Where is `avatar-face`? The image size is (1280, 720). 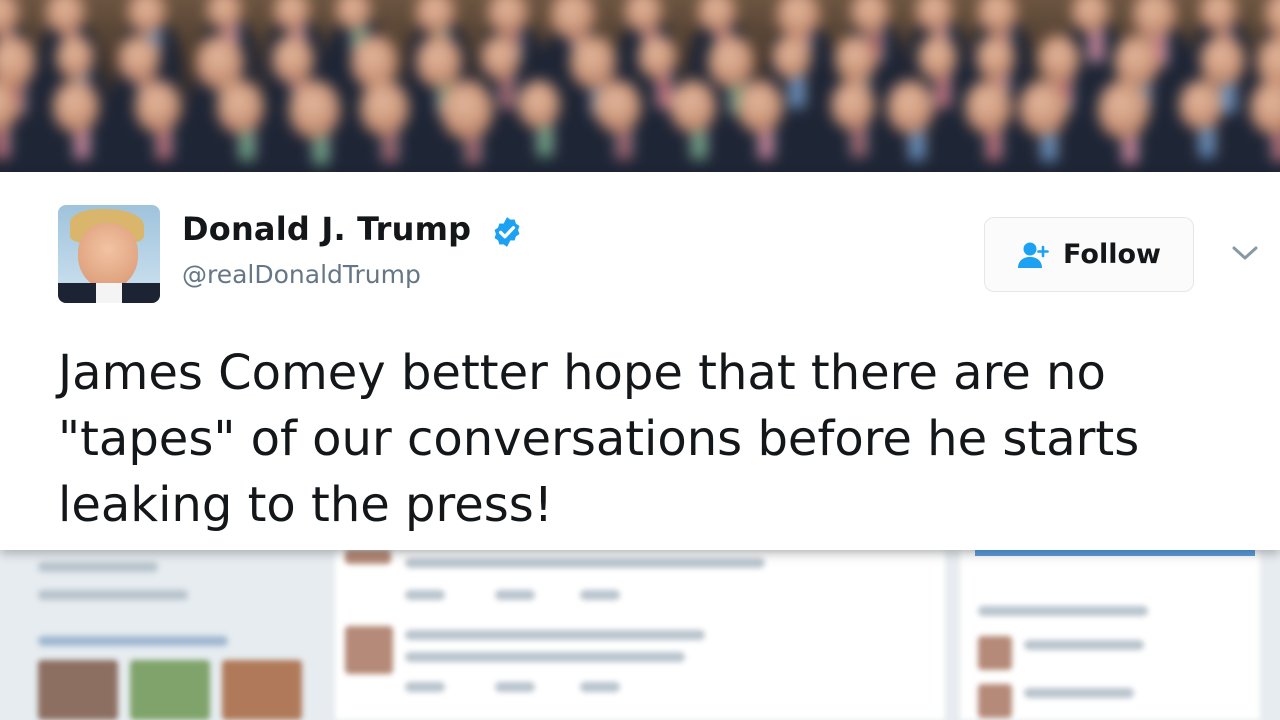
avatar-face is located at coordinates (108, 256).